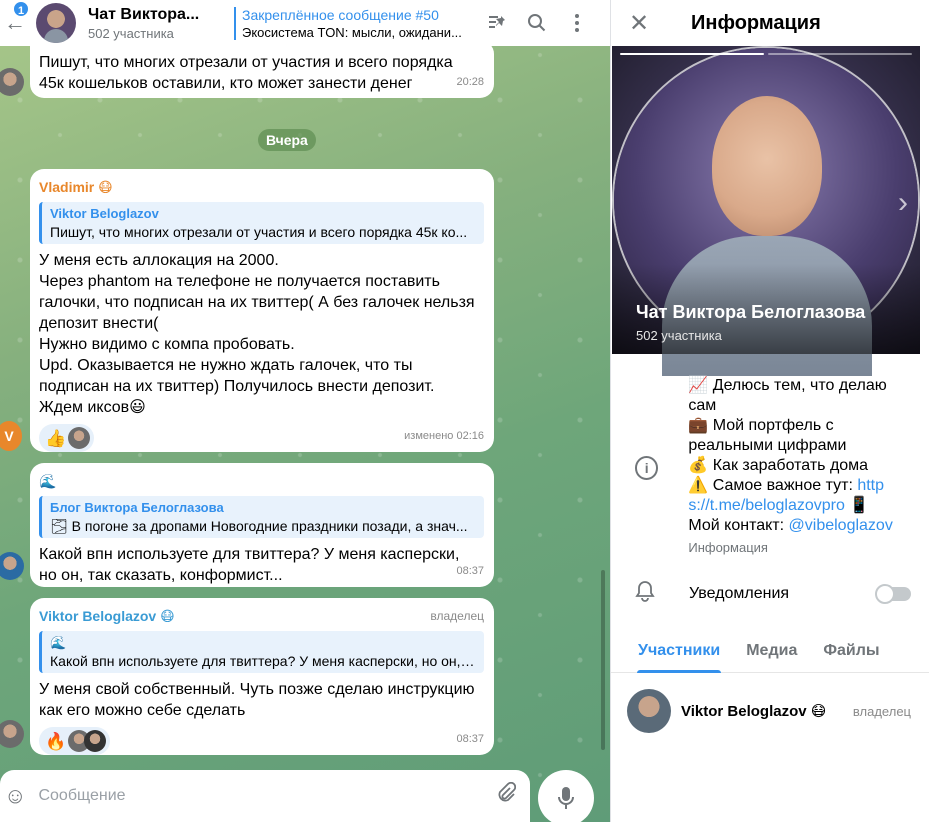 The width and height of the screenshot is (929, 822). What do you see at coordinates (767, 445) in the screenshot?
I see `description-line: реальными цифрами` at bounding box center [767, 445].